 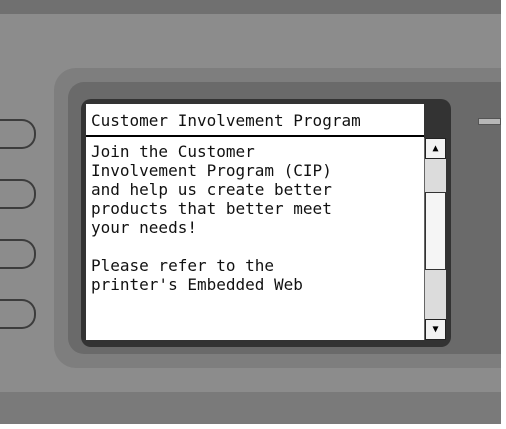 What do you see at coordinates (183, 265) in the screenshot?
I see `message-line: Please refer to the` at bounding box center [183, 265].